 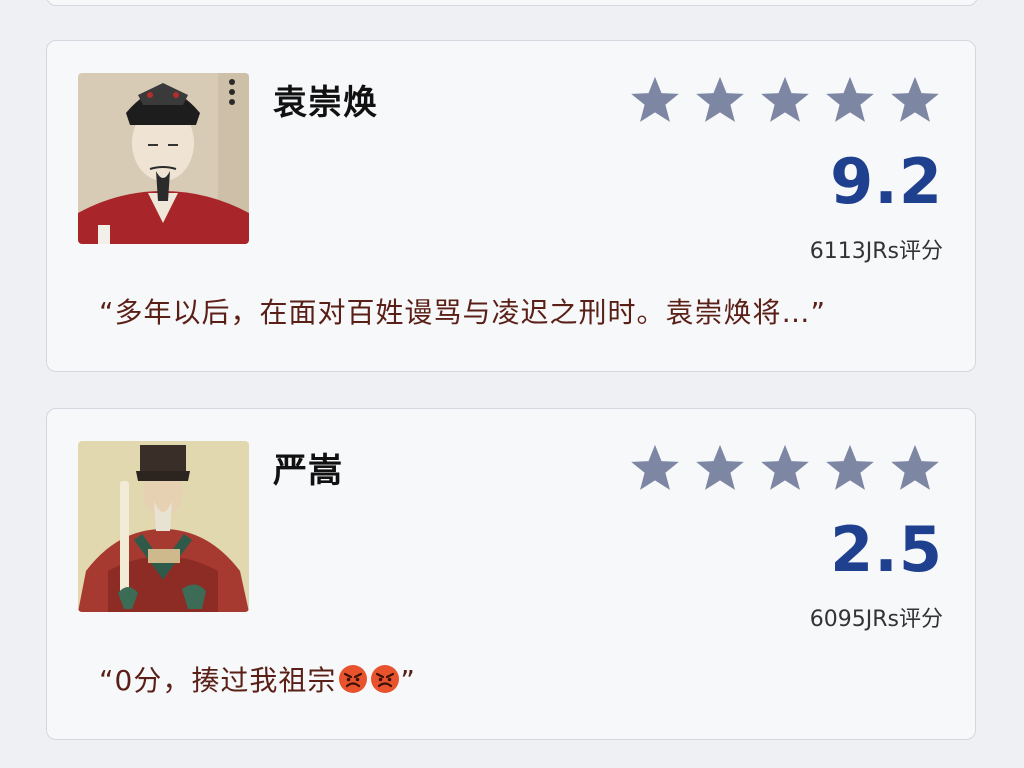 What do you see at coordinates (325, 103) in the screenshot?
I see `person-name: 袁崇焕` at bounding box center [325, 103].